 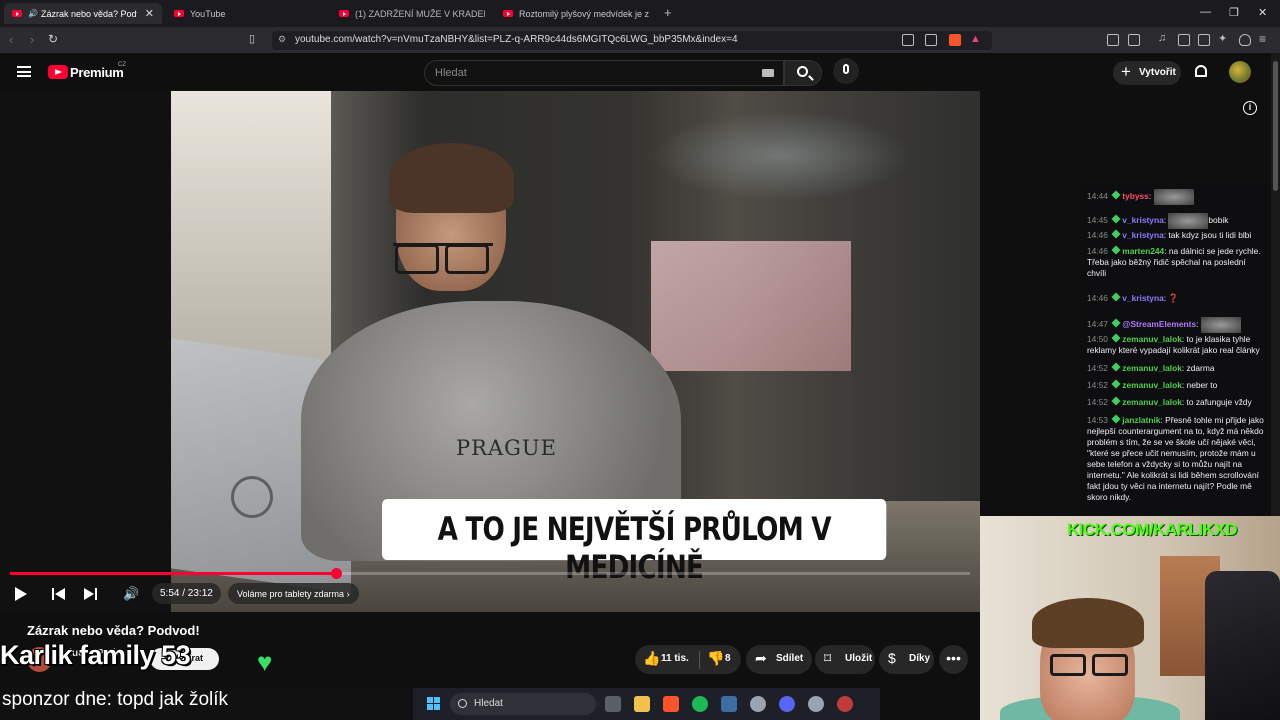 What do you see at coordinates (1135, 196) in the screenshot?
I see `chat-username: tybyss` at bounding box center [1135, 196].